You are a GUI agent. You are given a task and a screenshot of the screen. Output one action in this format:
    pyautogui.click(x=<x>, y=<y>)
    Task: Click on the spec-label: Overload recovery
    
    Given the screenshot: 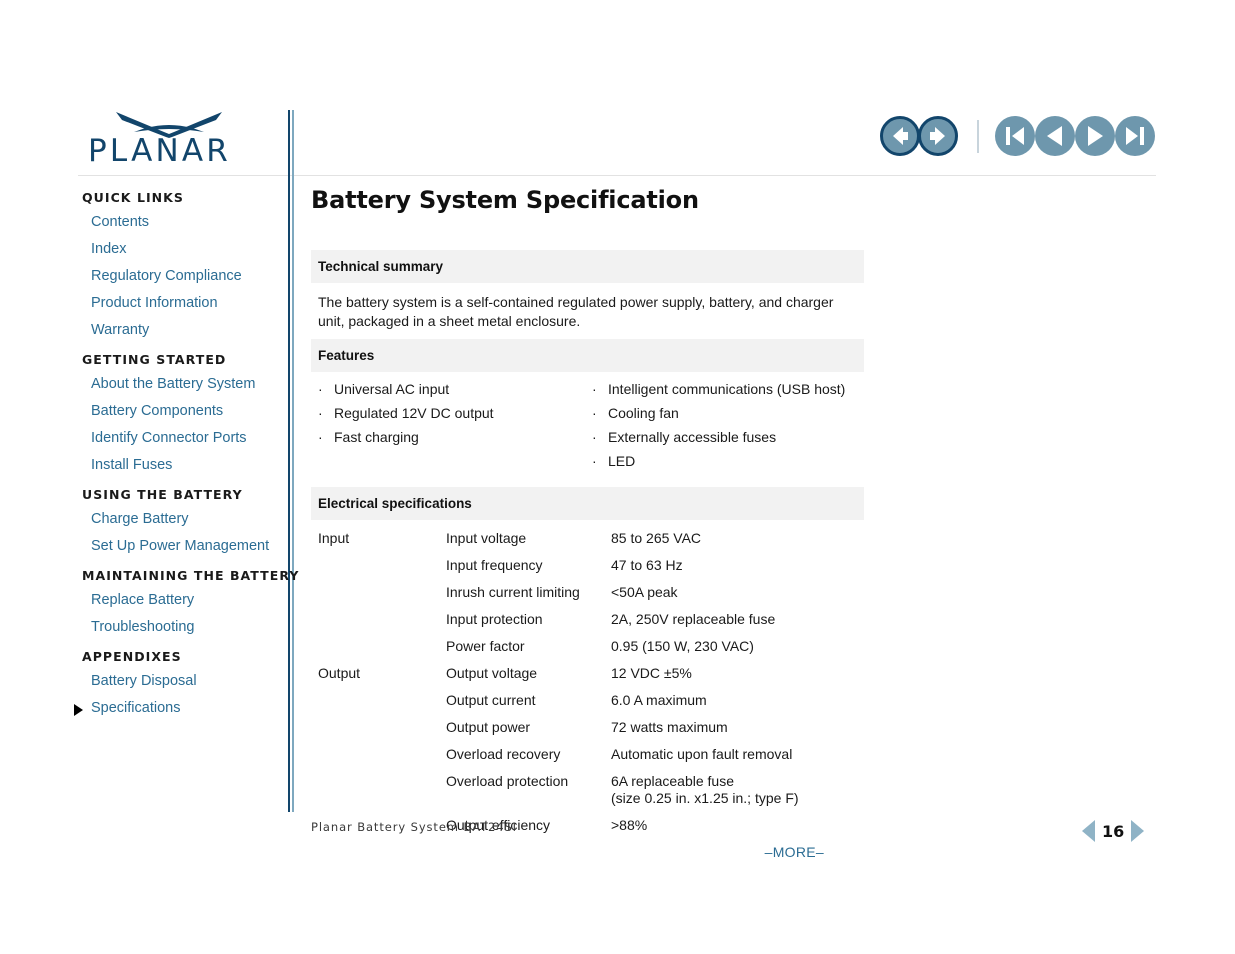 What is the action you would take?
    pyautogui.click(x=503, y=754)
    